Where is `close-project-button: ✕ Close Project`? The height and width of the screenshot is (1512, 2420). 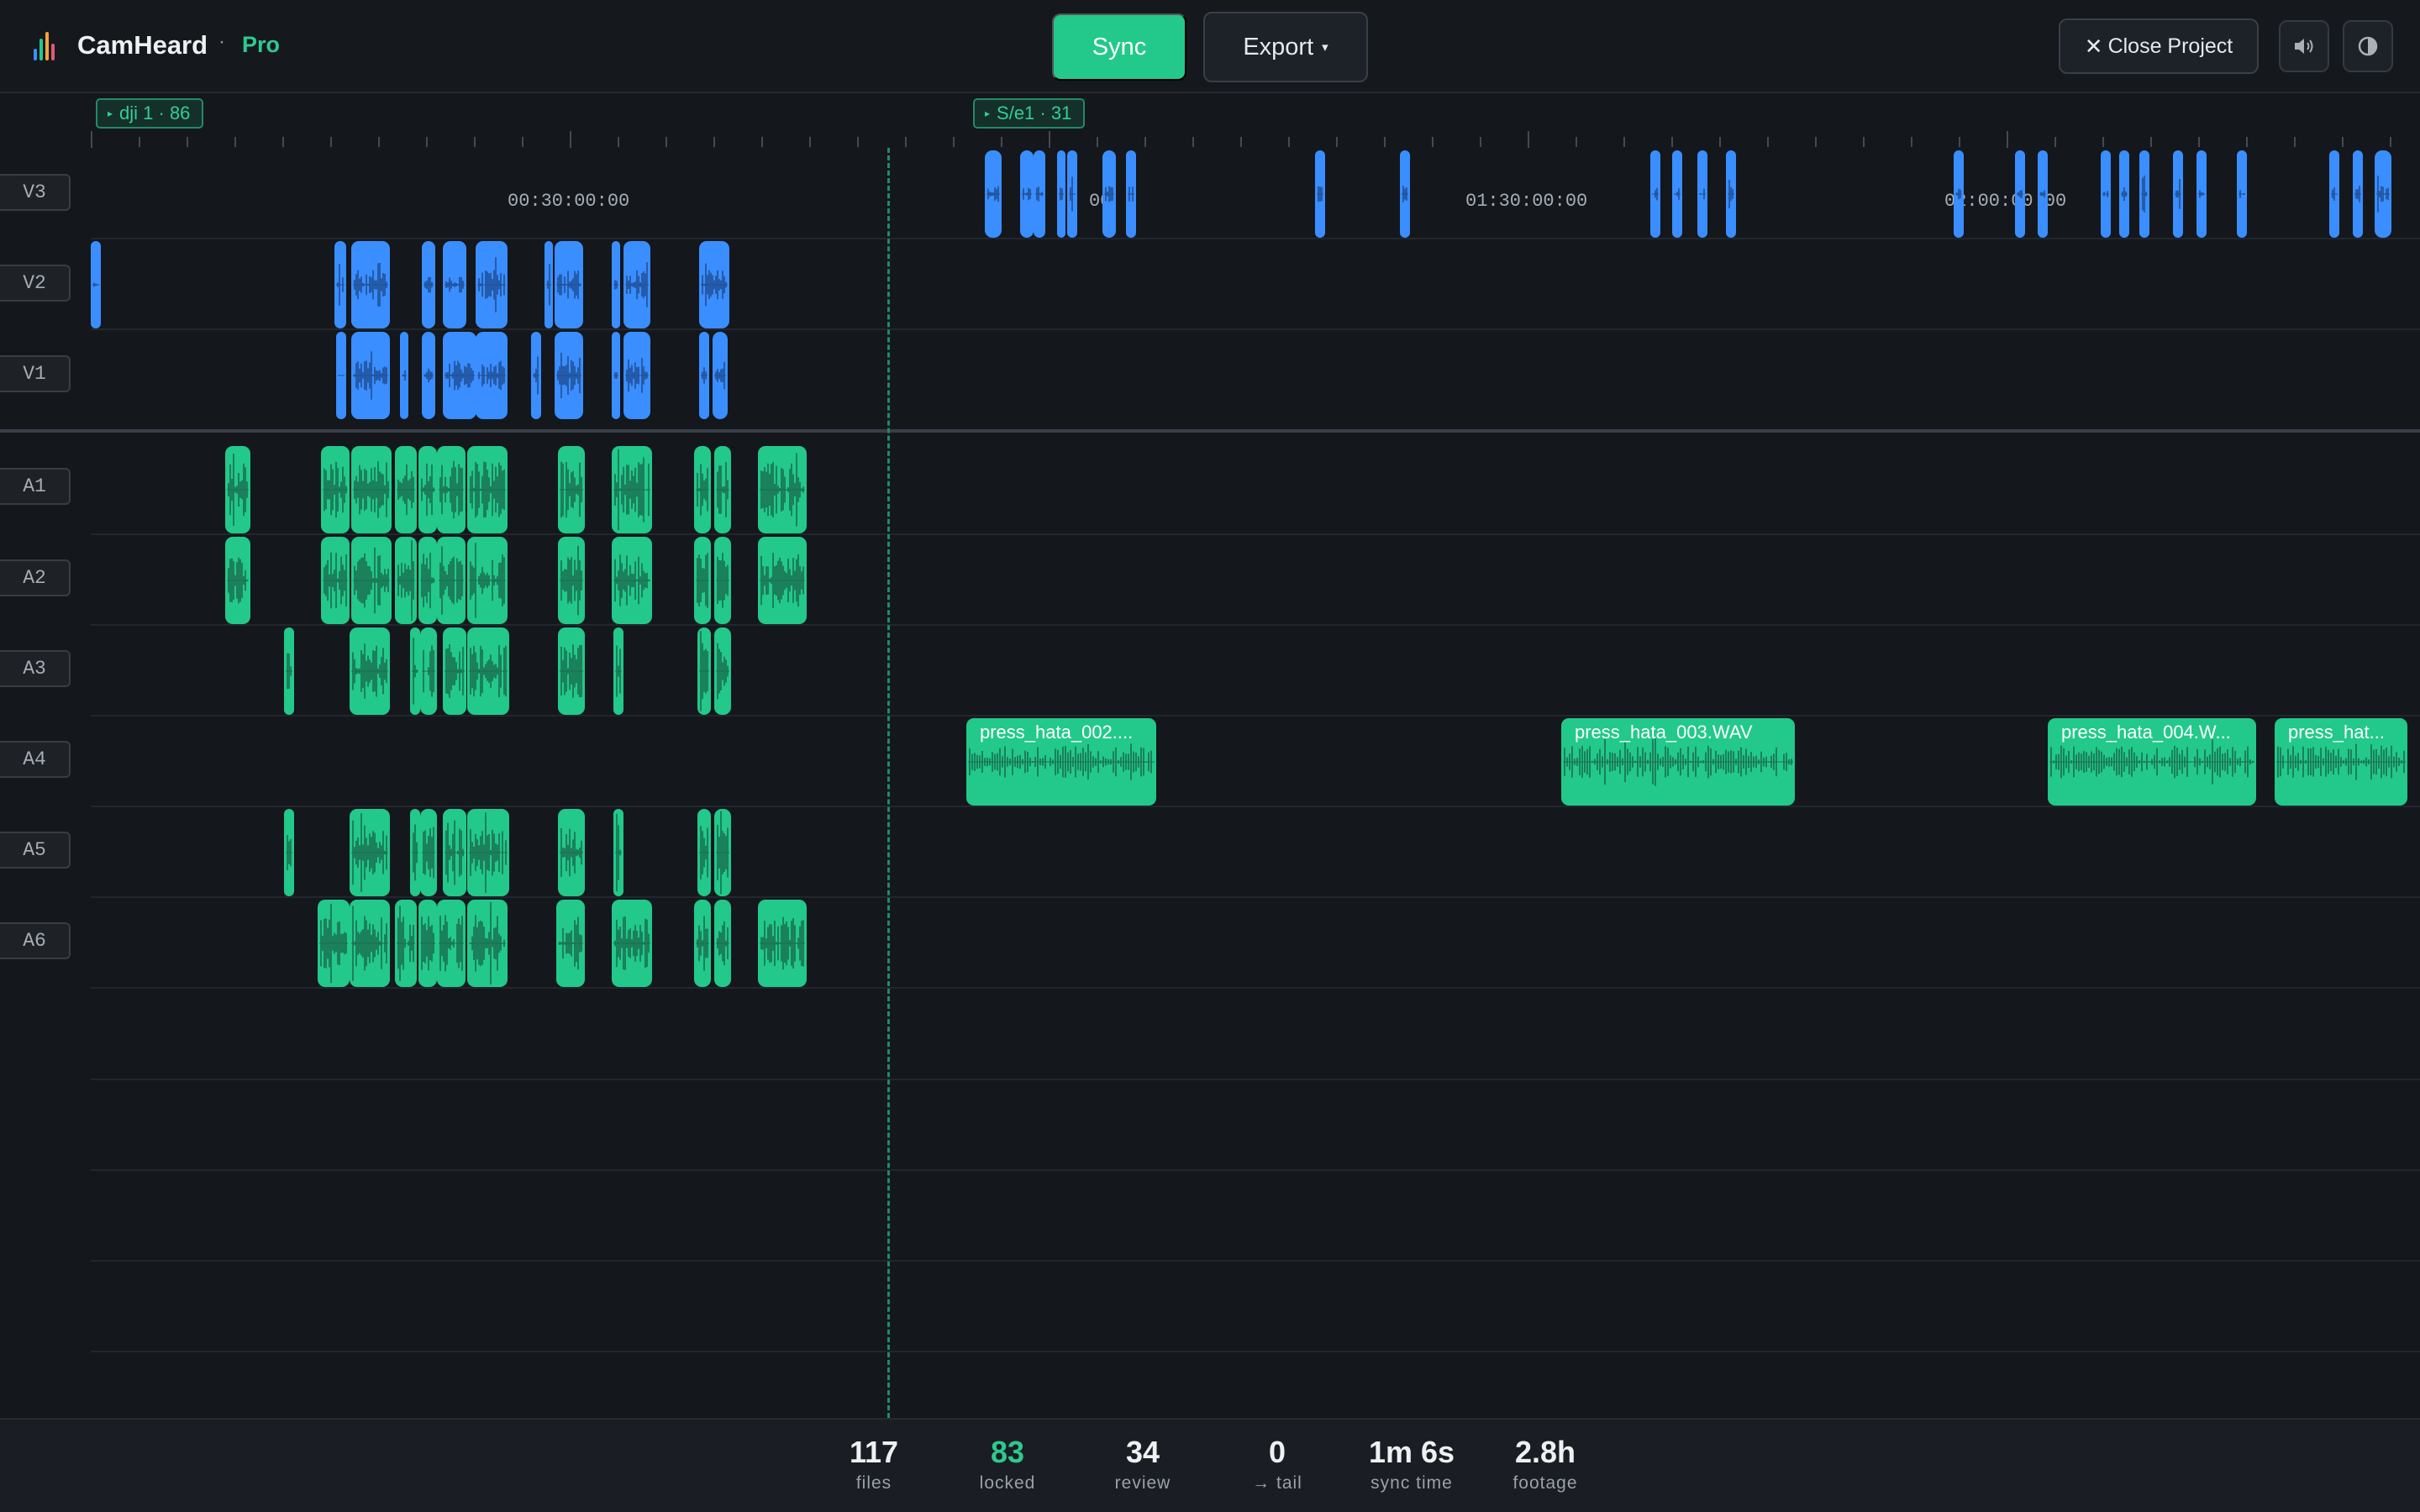
close-project-button: ✕ Close Project is located at coordinates (2159, 46).